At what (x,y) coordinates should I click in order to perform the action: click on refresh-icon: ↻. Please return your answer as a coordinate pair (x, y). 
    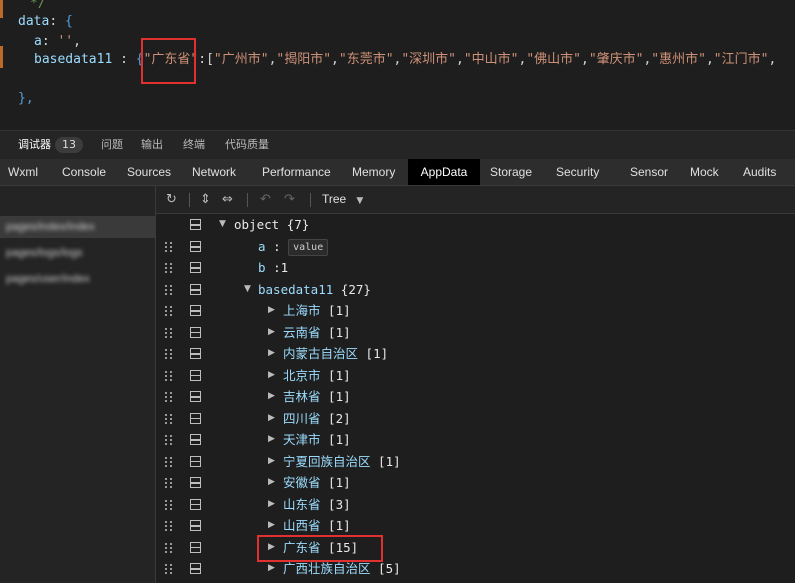
    Looking at the image, I should click on (171, 199).